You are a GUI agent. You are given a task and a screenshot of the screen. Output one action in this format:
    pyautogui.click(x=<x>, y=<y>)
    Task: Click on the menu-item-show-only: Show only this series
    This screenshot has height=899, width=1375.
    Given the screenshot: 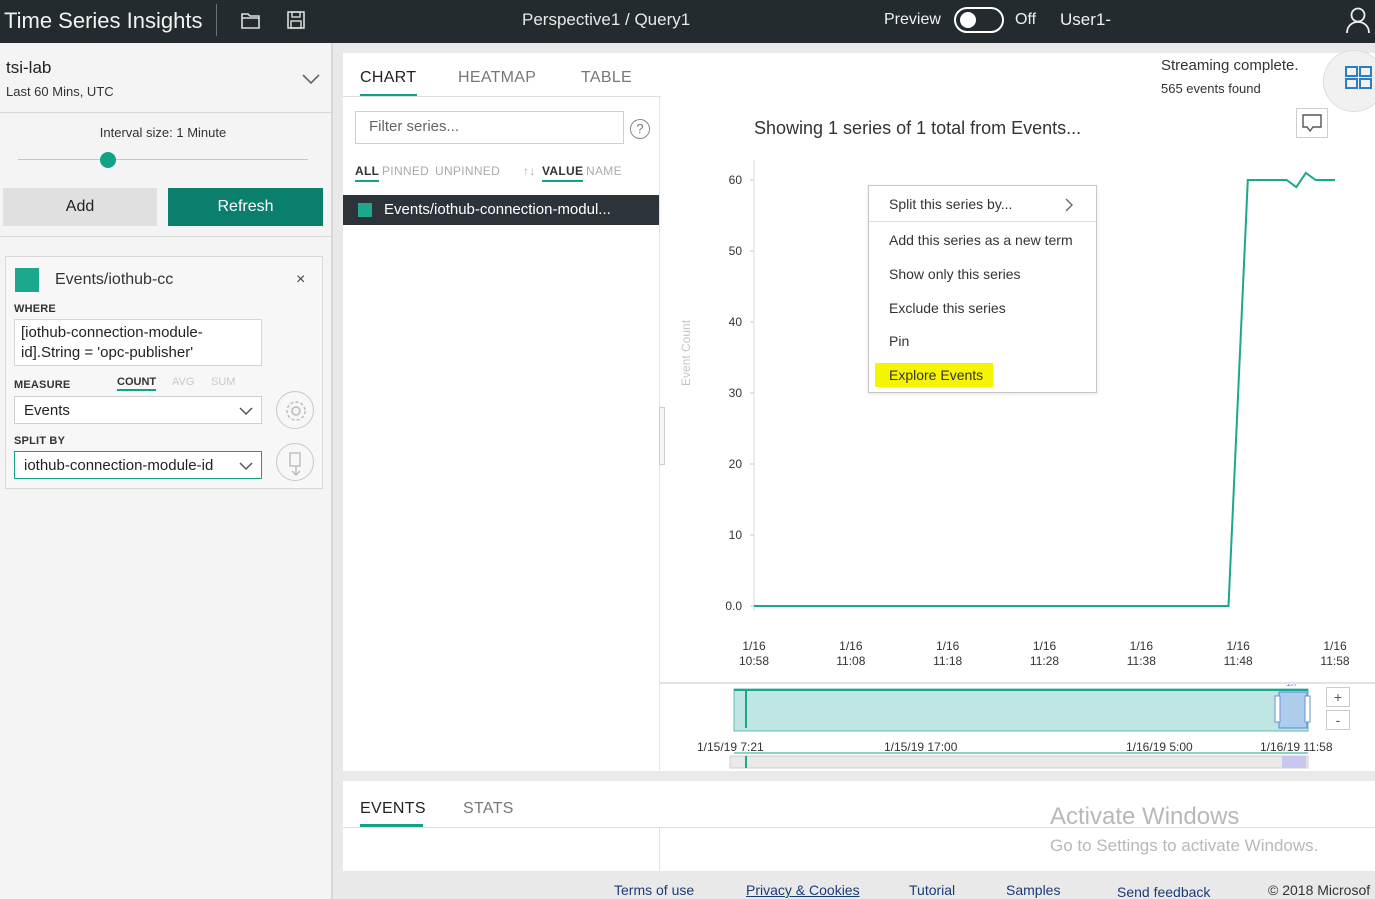 What is the action you would take?
    pyautogui.click(x=955, y=274)
    